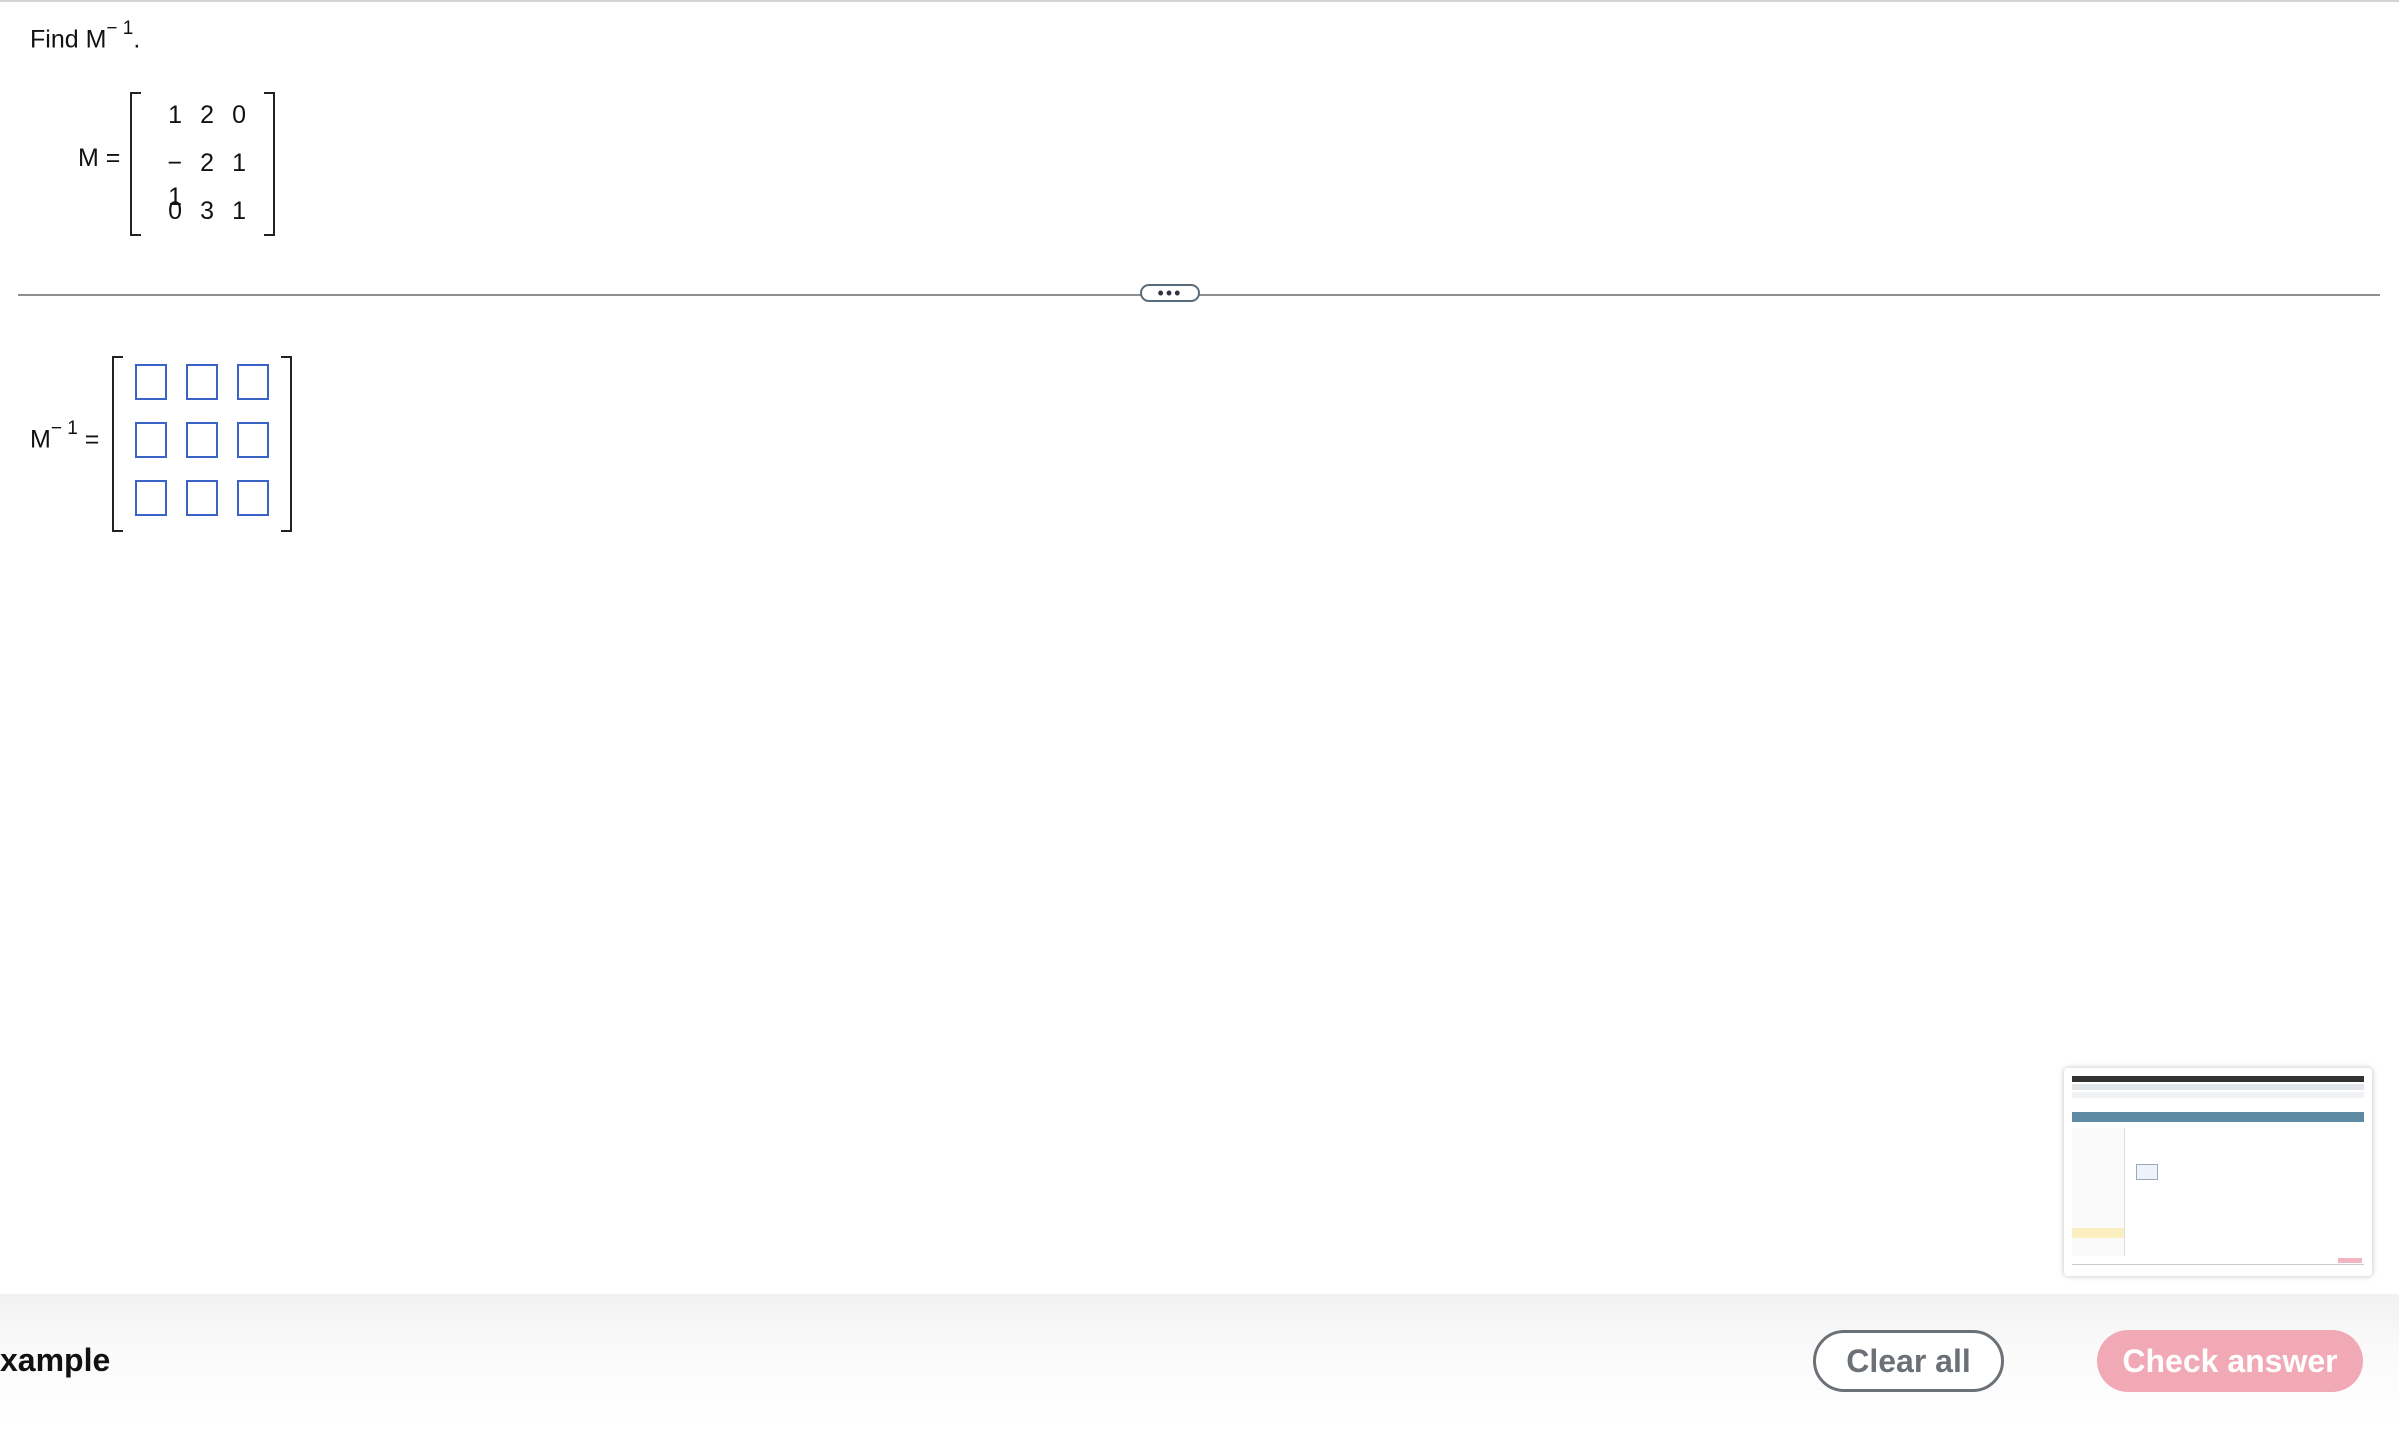 This screenshot has width=2399, height=1430. I want to click on thumbnail-answer-box, so click(2147, 1172).